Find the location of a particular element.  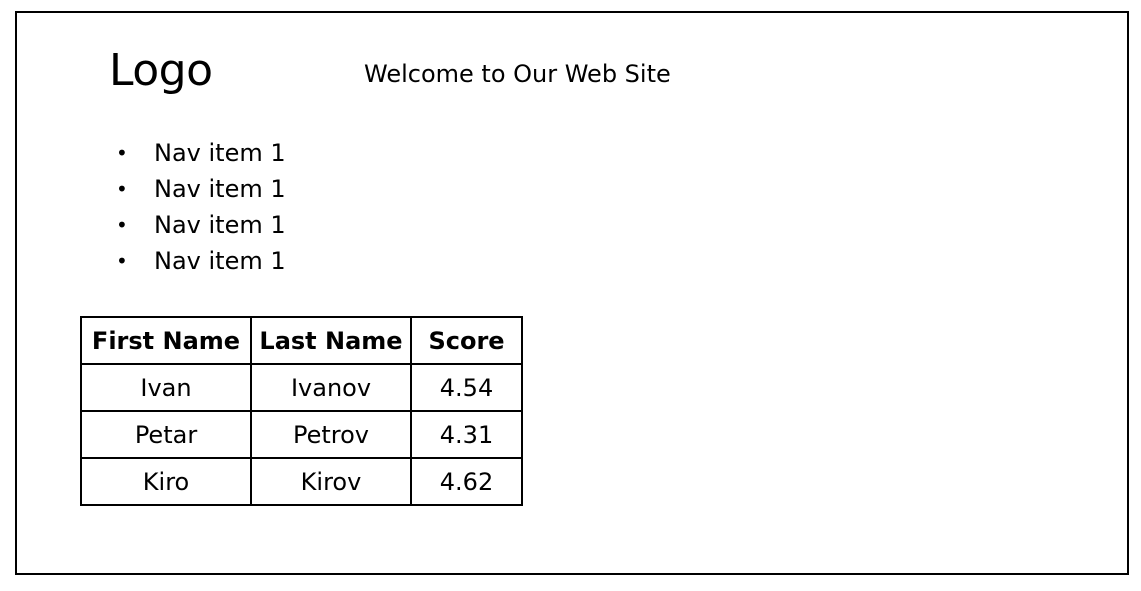

cell-first-name: Kiro is located at coordinates (166, 481).